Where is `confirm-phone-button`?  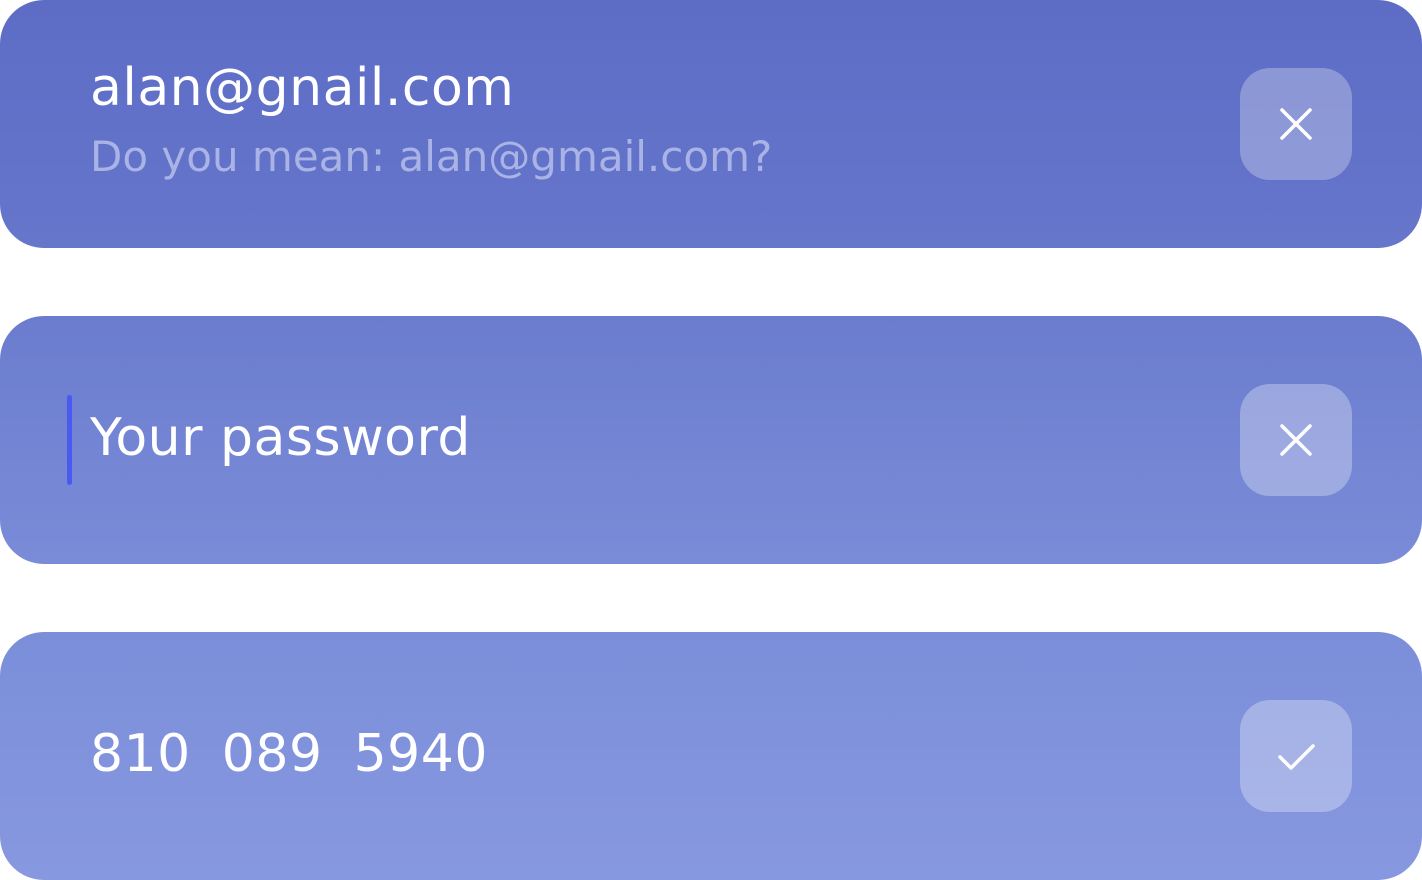 confirm-phone-button is located at coordinates (1296, 756).